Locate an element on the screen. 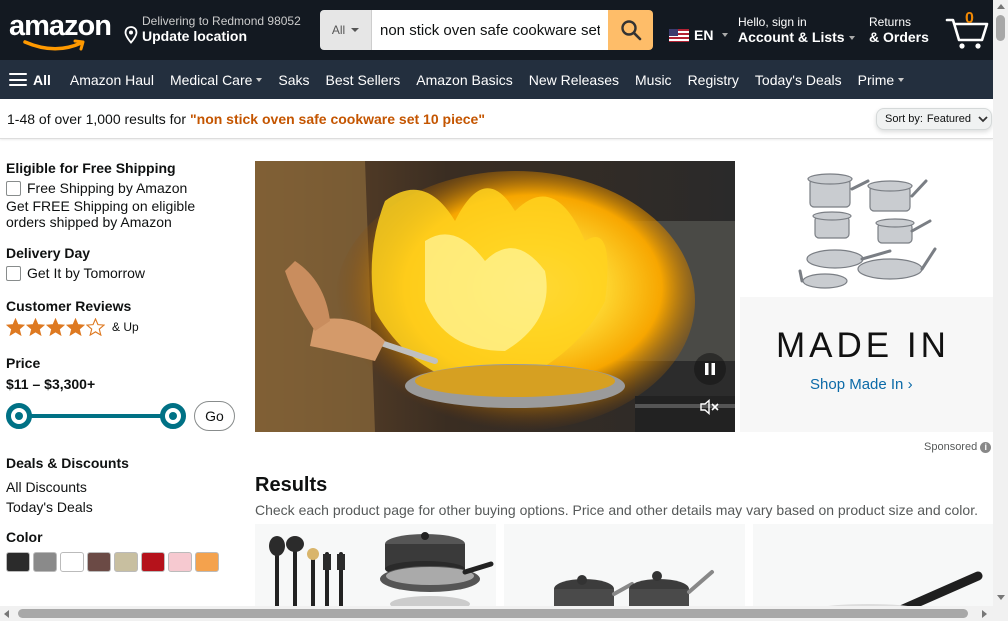 This screenshot has width=1008, height=621. search-input is located at coordinates (490, 30).